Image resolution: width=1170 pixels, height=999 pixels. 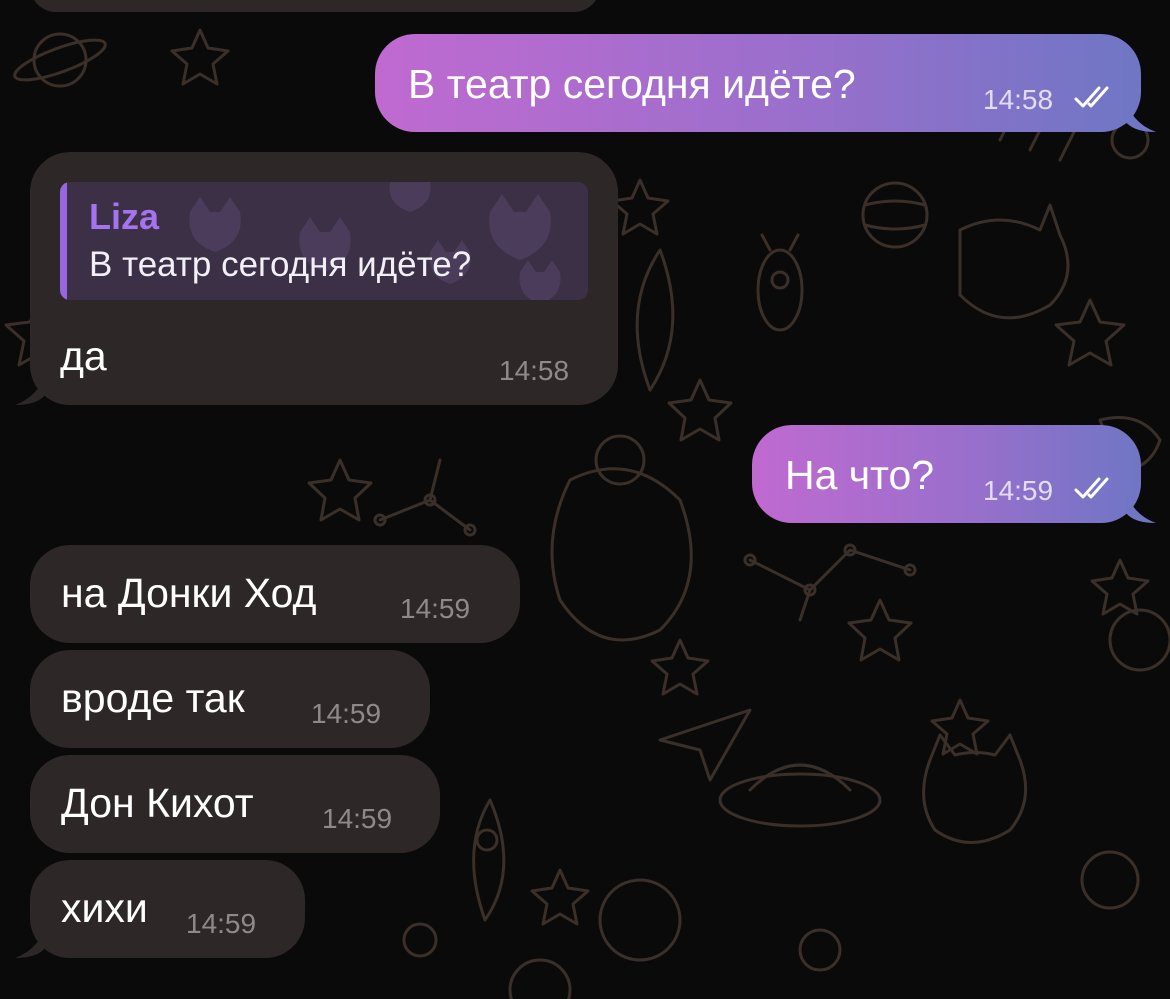 What do you see at coordinates (153, 698) in the screenshot?
I see `message-text: вроде так` at bounding box center [153, 698].